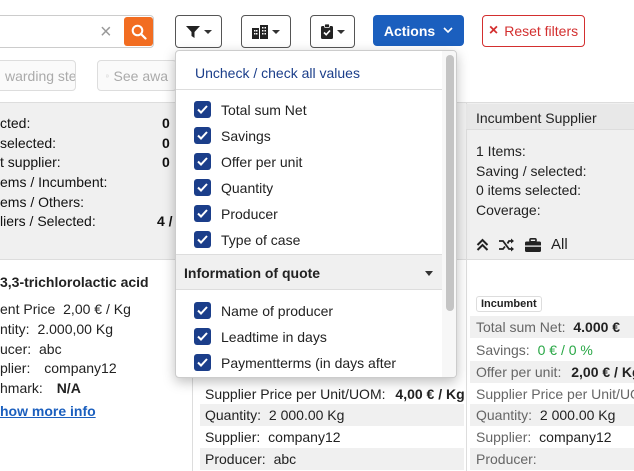 The image size is (634, 471). I want to click on summary-label: t supplier:, so click(30, 162).